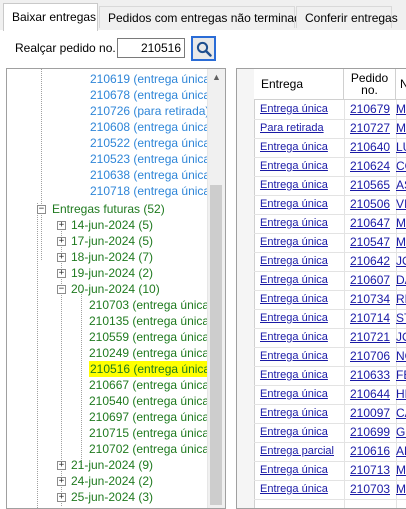  I want to click on cell-pedido: 210703, so click(370, 489).